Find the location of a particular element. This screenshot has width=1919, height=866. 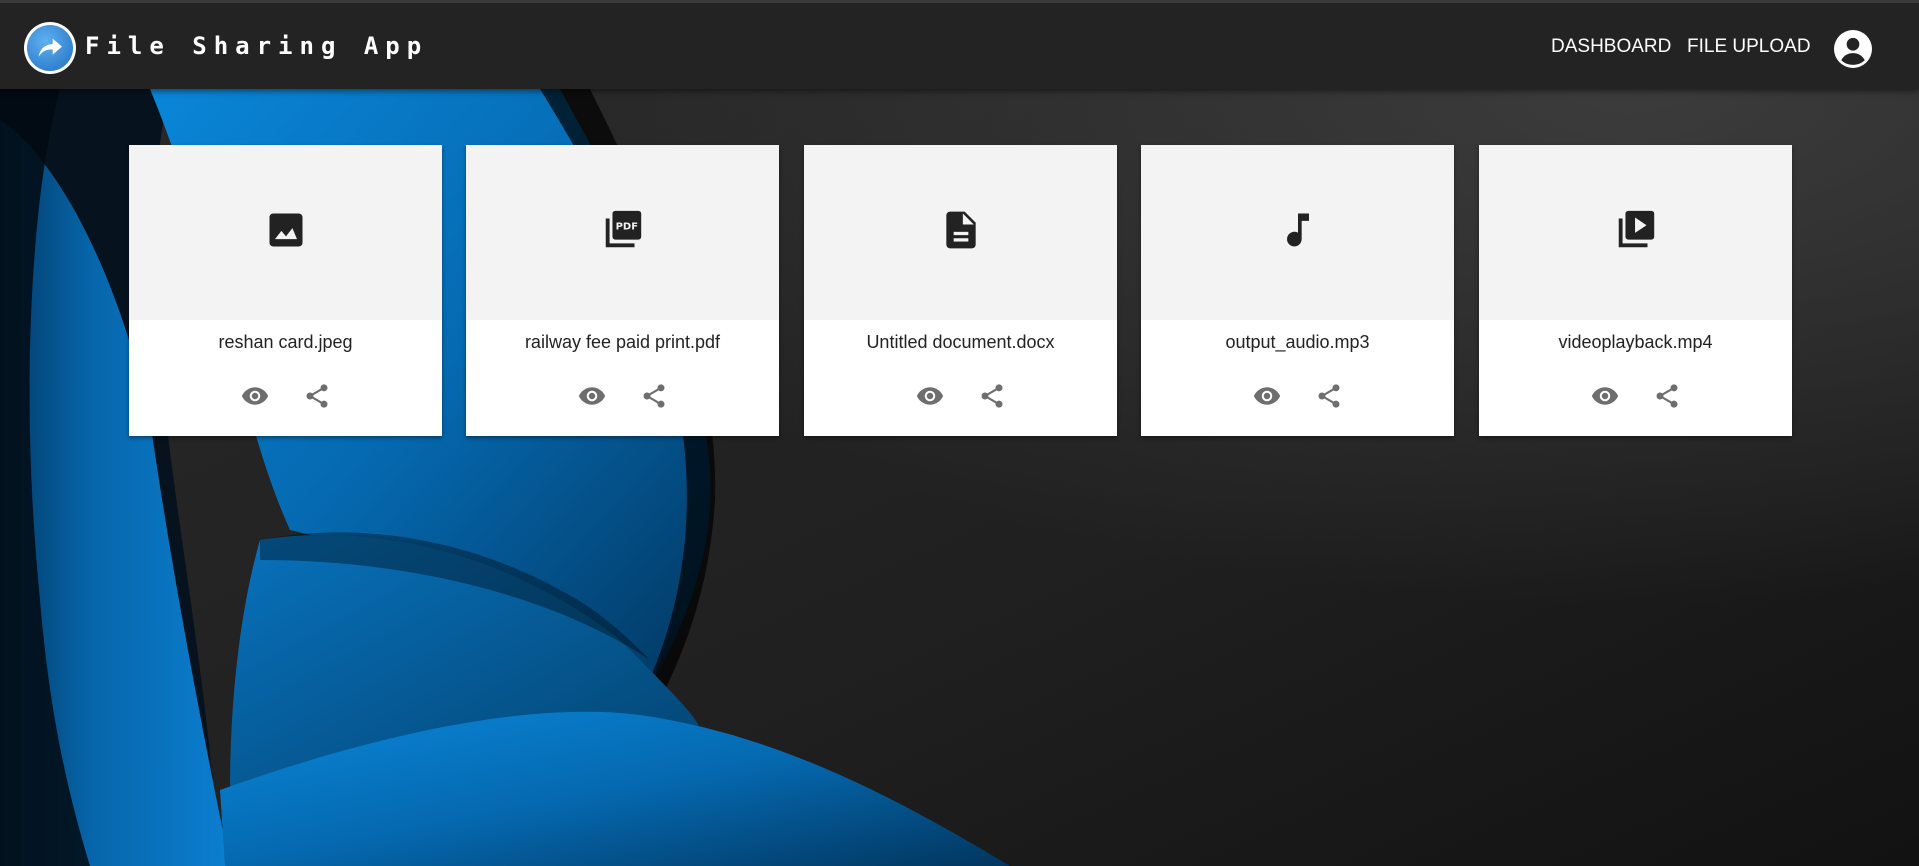

file-name: Untitled document.docx is located at coordinates (960, 342).